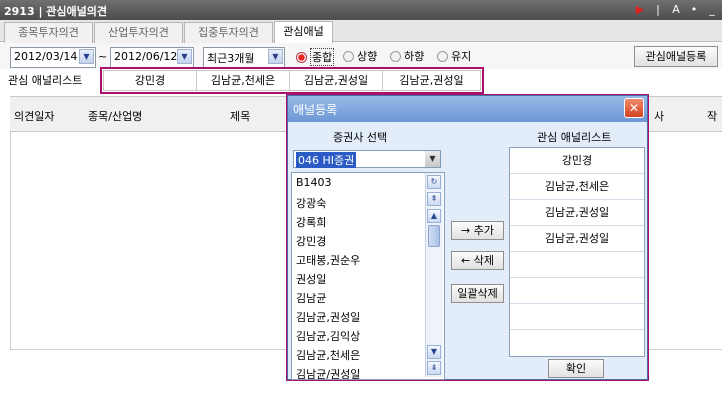 The height and width of the screenshot is (410, 722). I want to click on period-select: 최근3개월 ▼, so click(244, 57).